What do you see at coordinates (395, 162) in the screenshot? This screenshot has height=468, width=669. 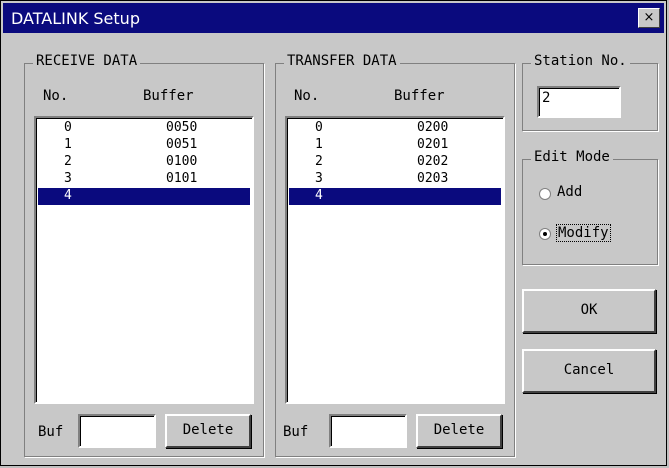 I see `list-item: 2 0202` at bounding box center [395, 162].